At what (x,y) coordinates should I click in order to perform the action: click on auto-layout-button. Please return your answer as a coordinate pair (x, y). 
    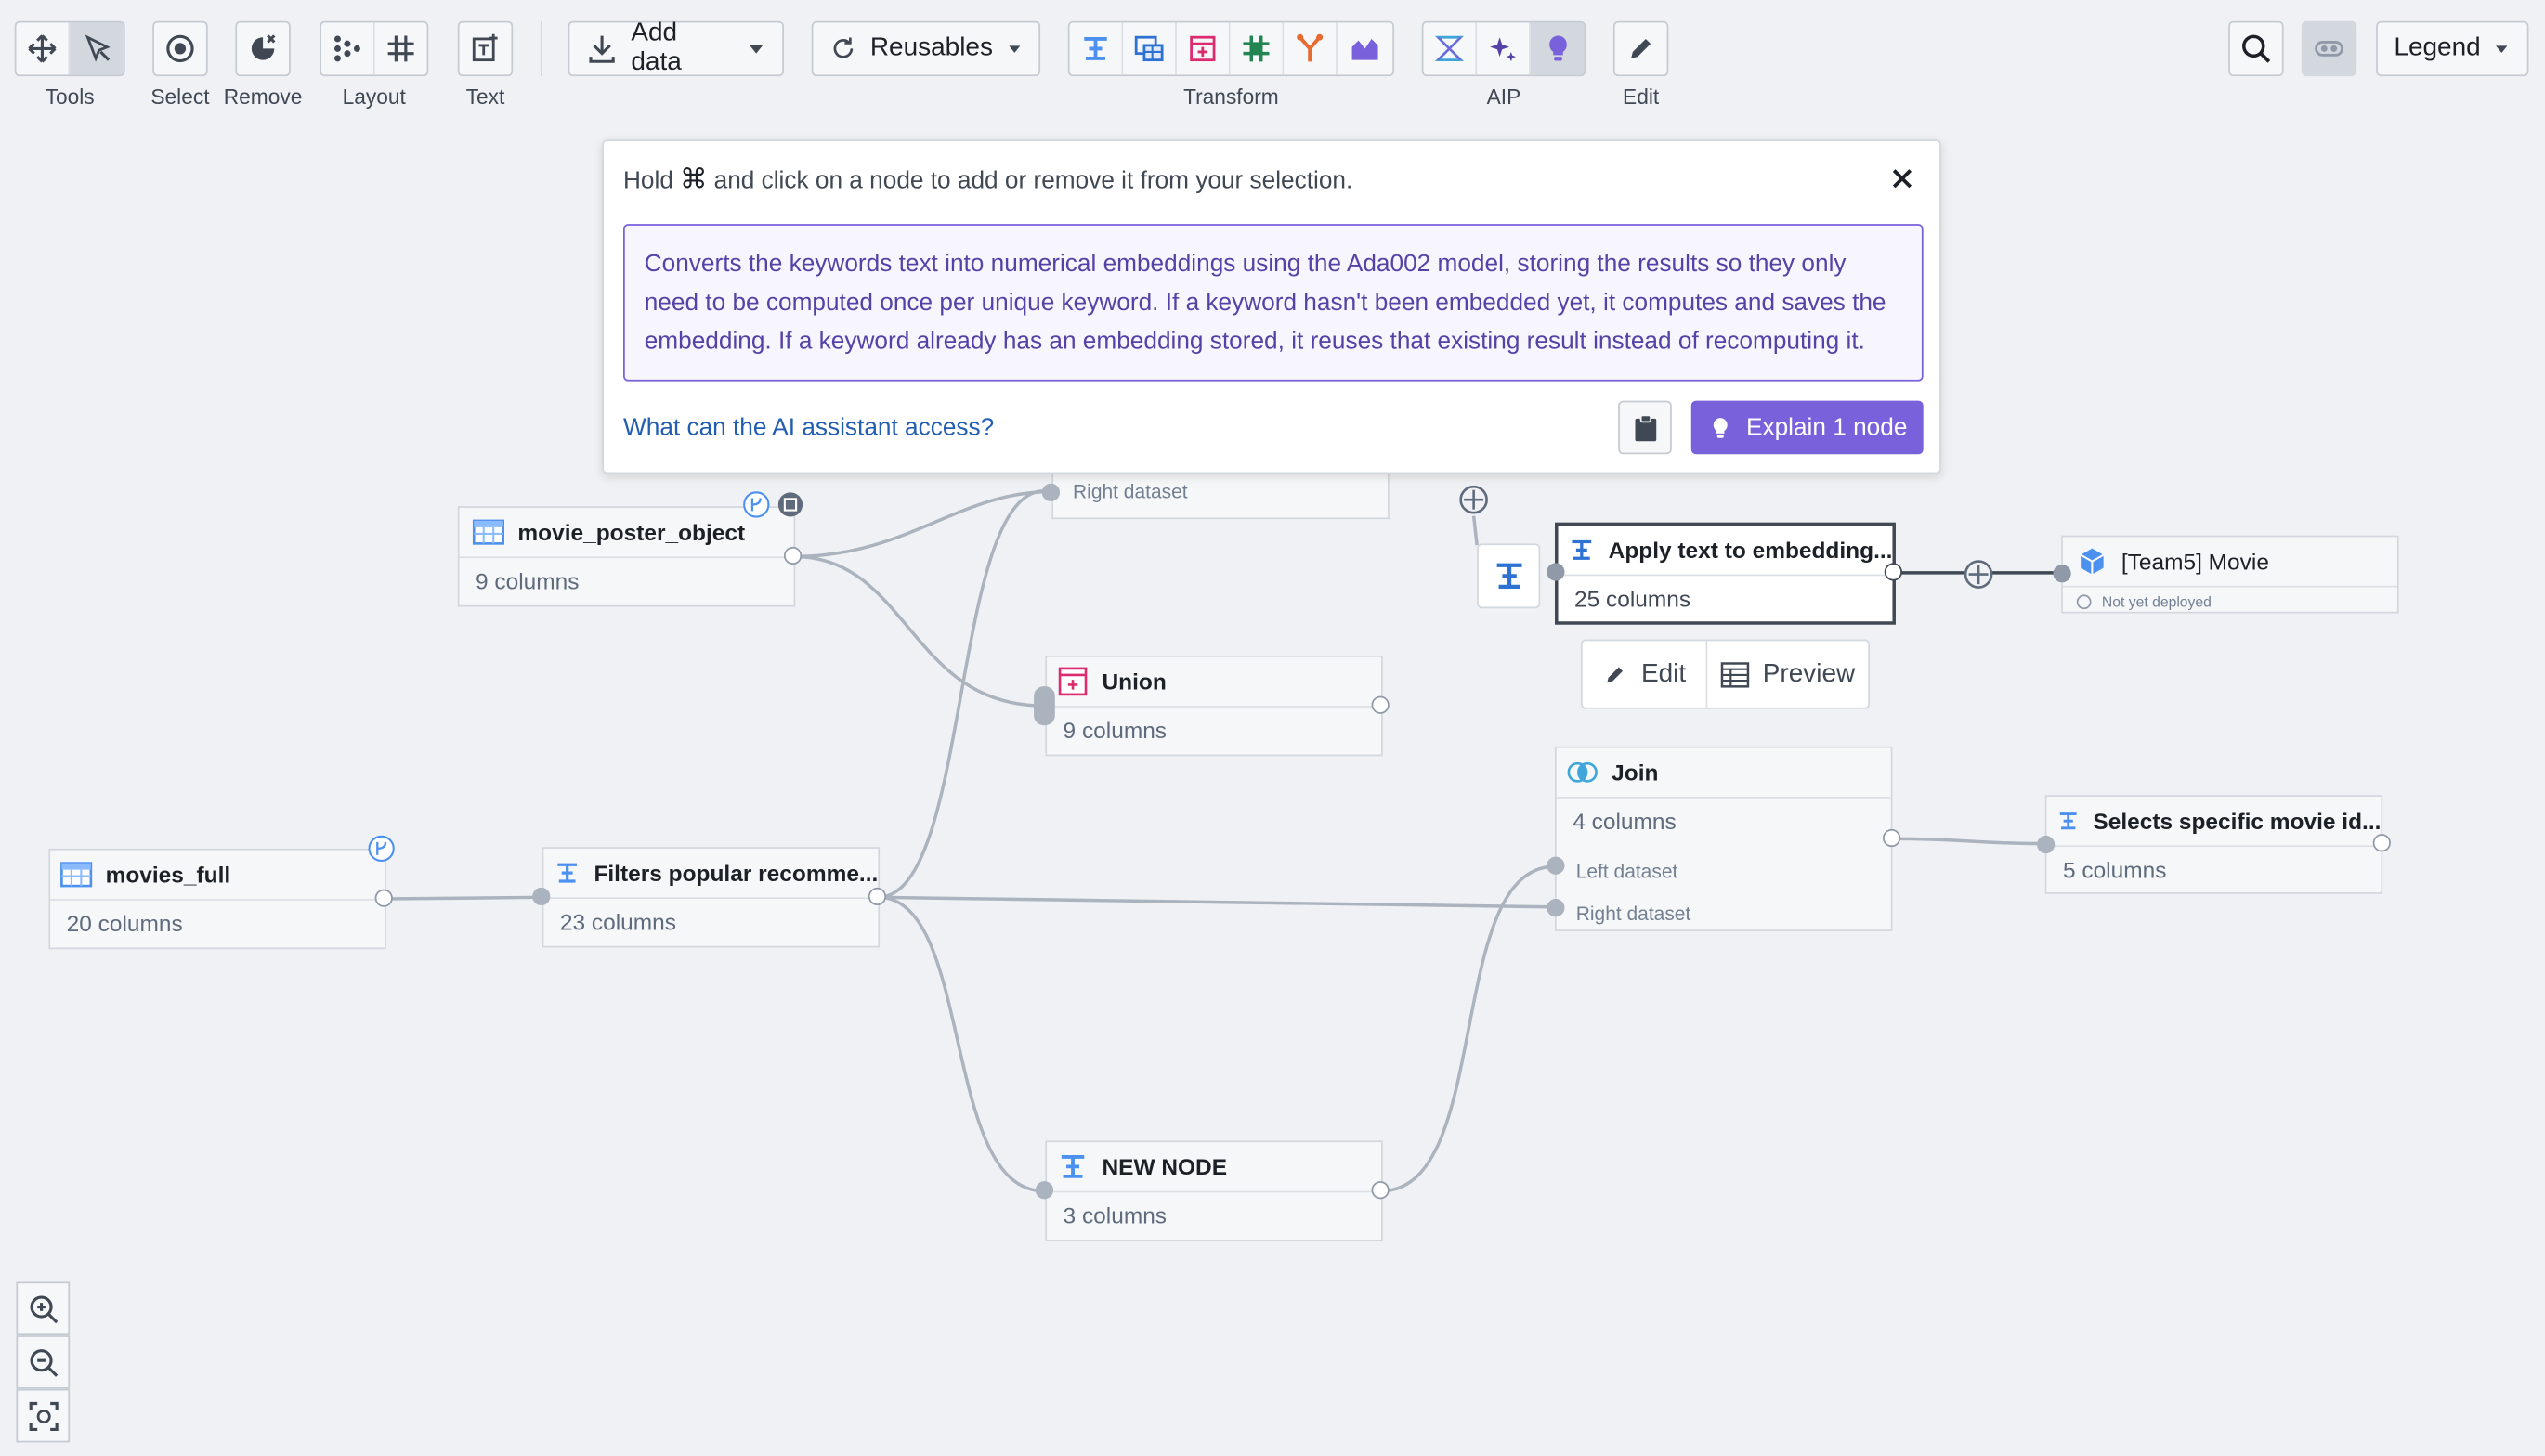
    Looking at the image, I should click on (347, 48).